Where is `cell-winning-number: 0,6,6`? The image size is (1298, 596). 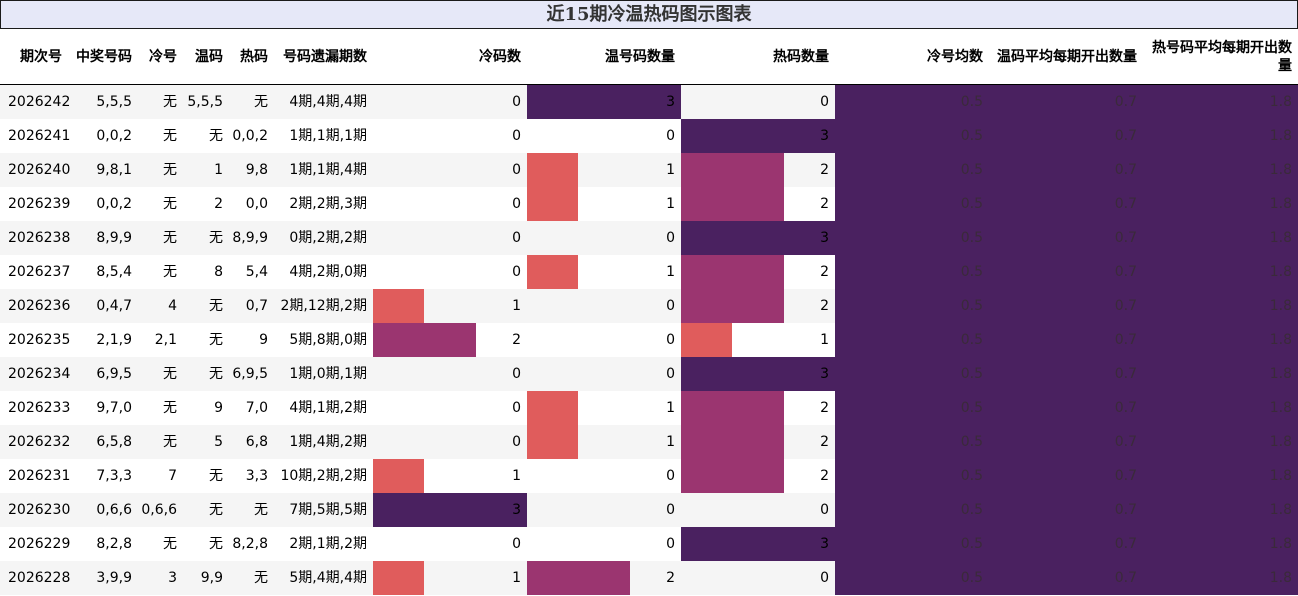 cell-winning-number: 0,6,6 is located at coordinates (114, 510).